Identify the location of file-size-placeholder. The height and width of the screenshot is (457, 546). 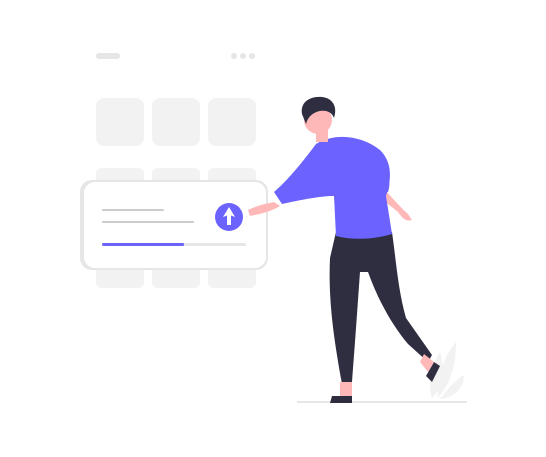
(148, 222).